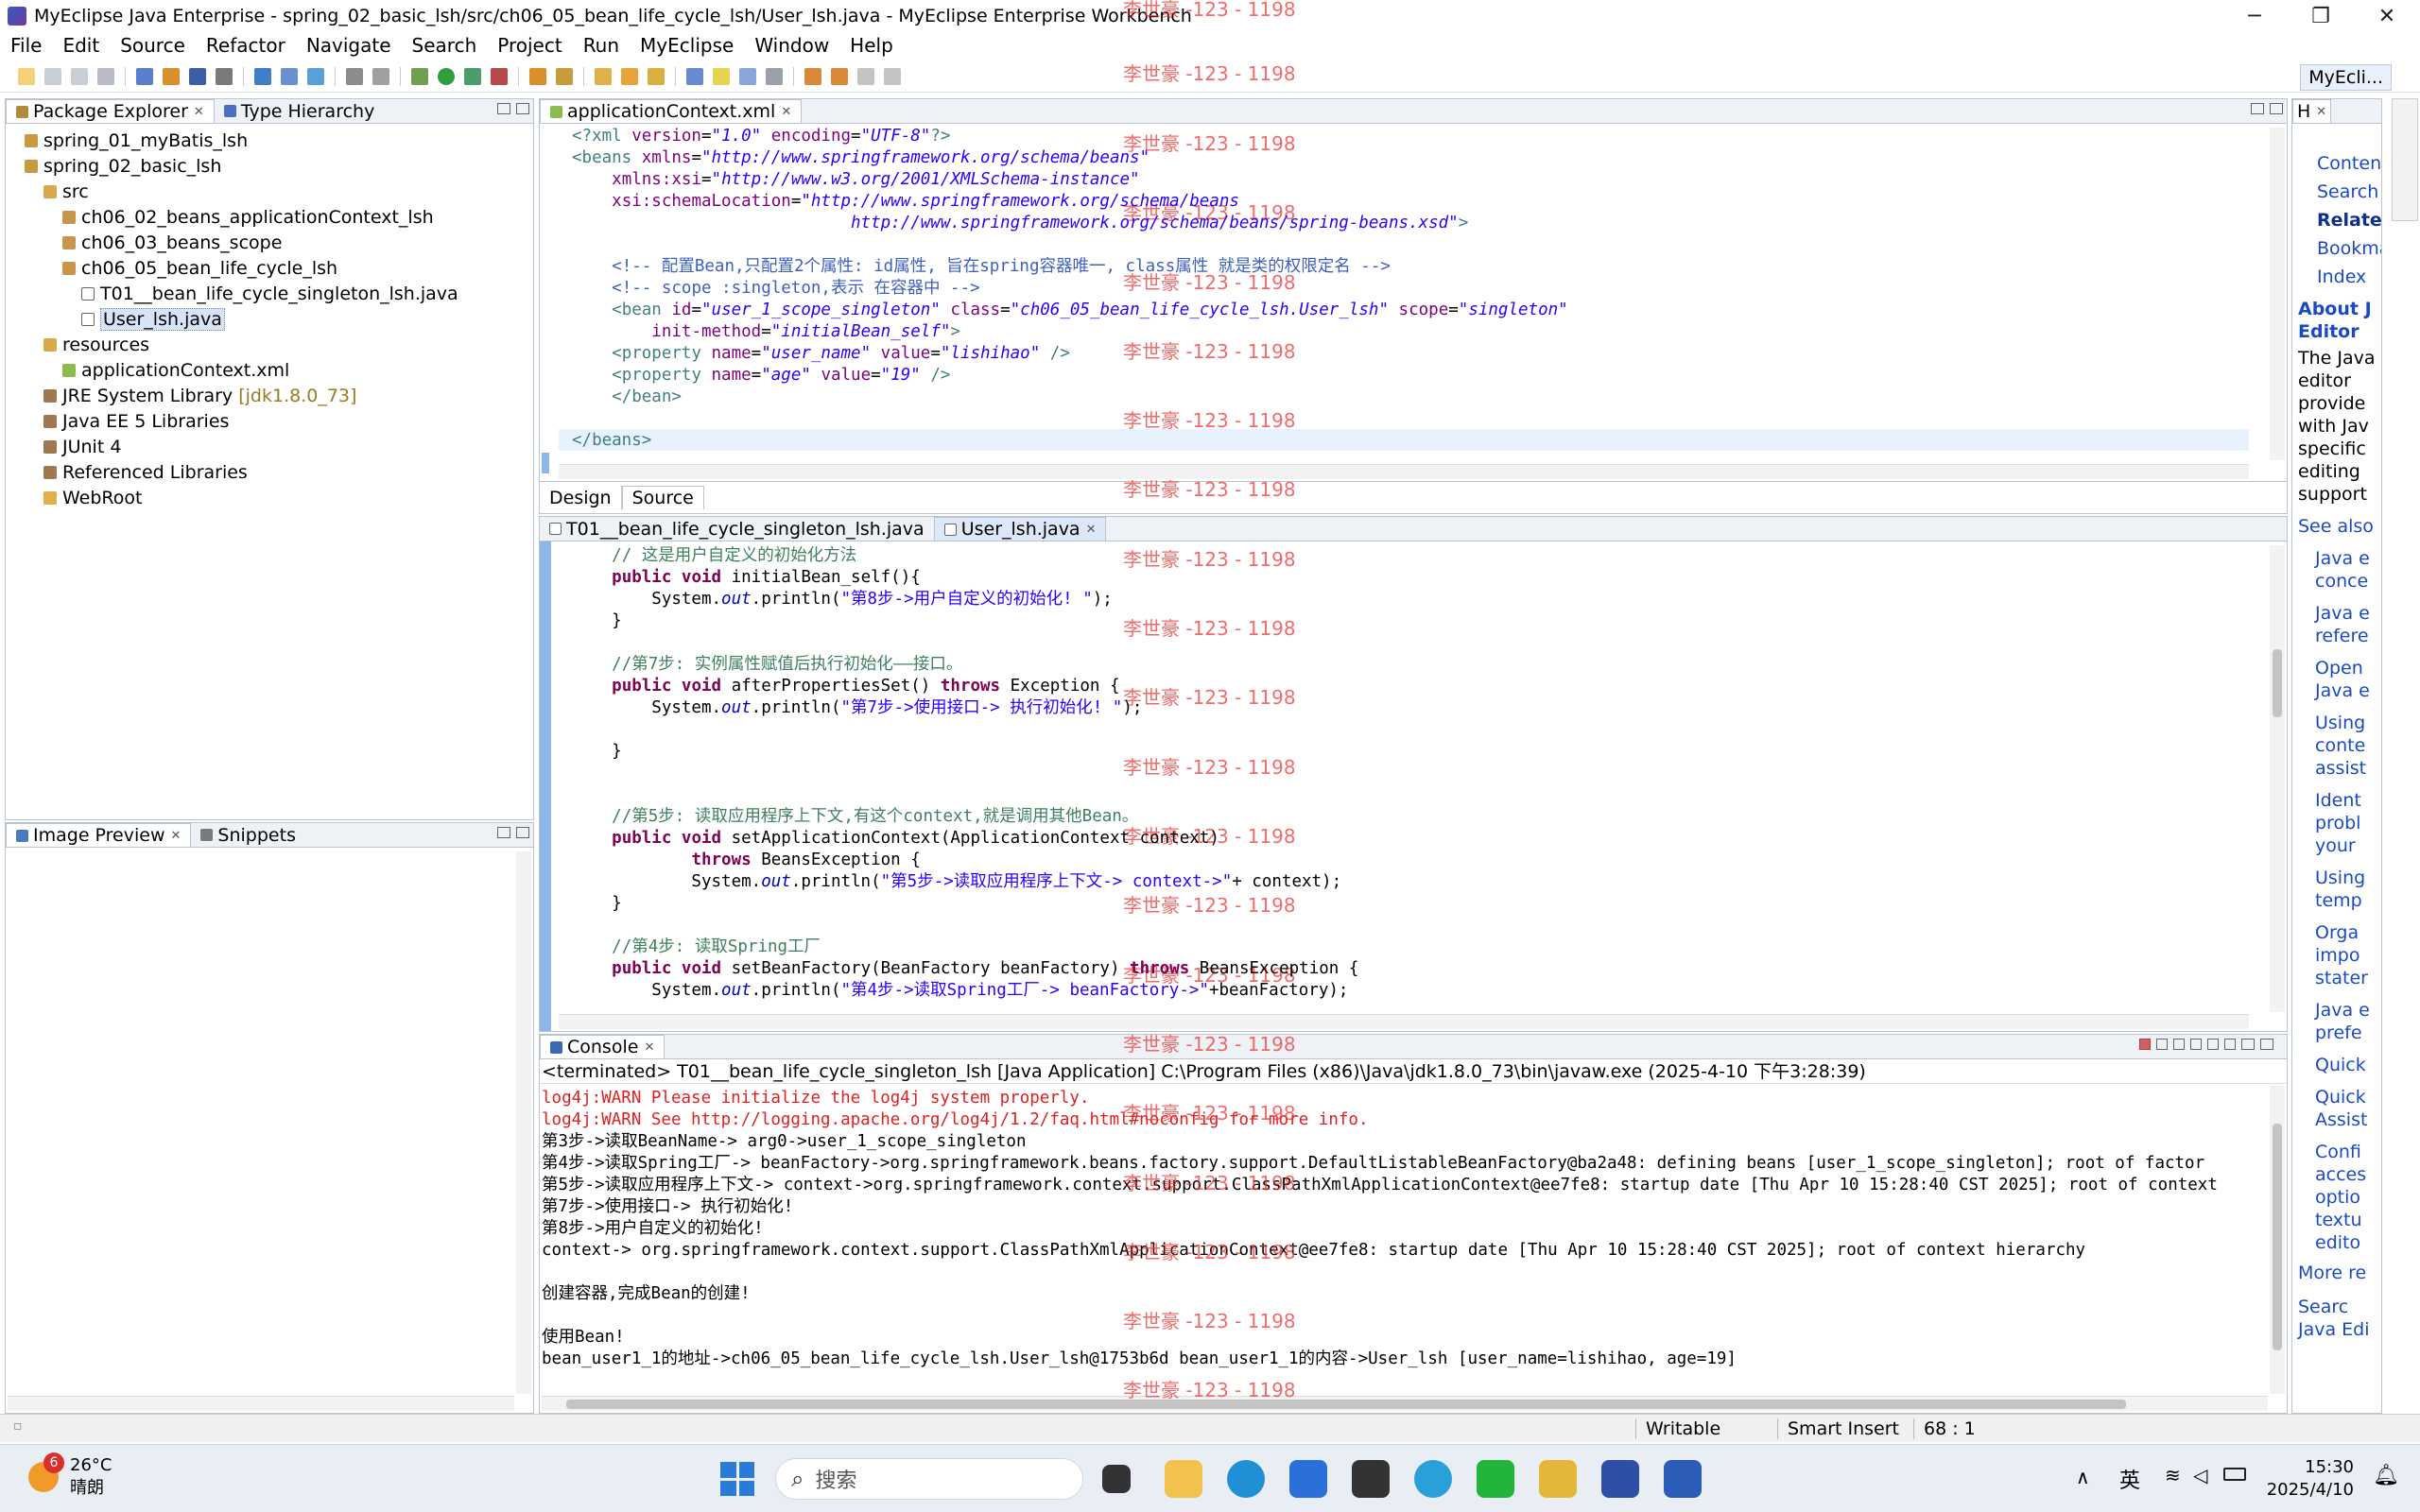 This screenshot has height=1512, width=2420. I want to click on next-annotation-icon, so click(813, 76).